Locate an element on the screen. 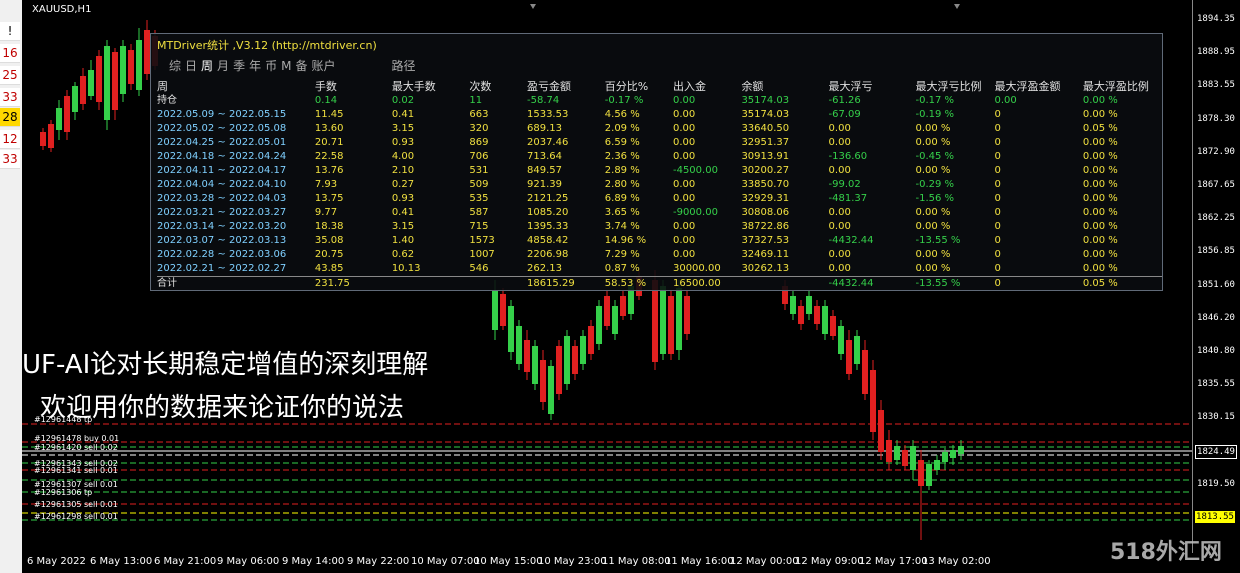 This screenshot has height=573, width=1240. table-cell: 最大浮亏 is located at coordinates (850, 86).